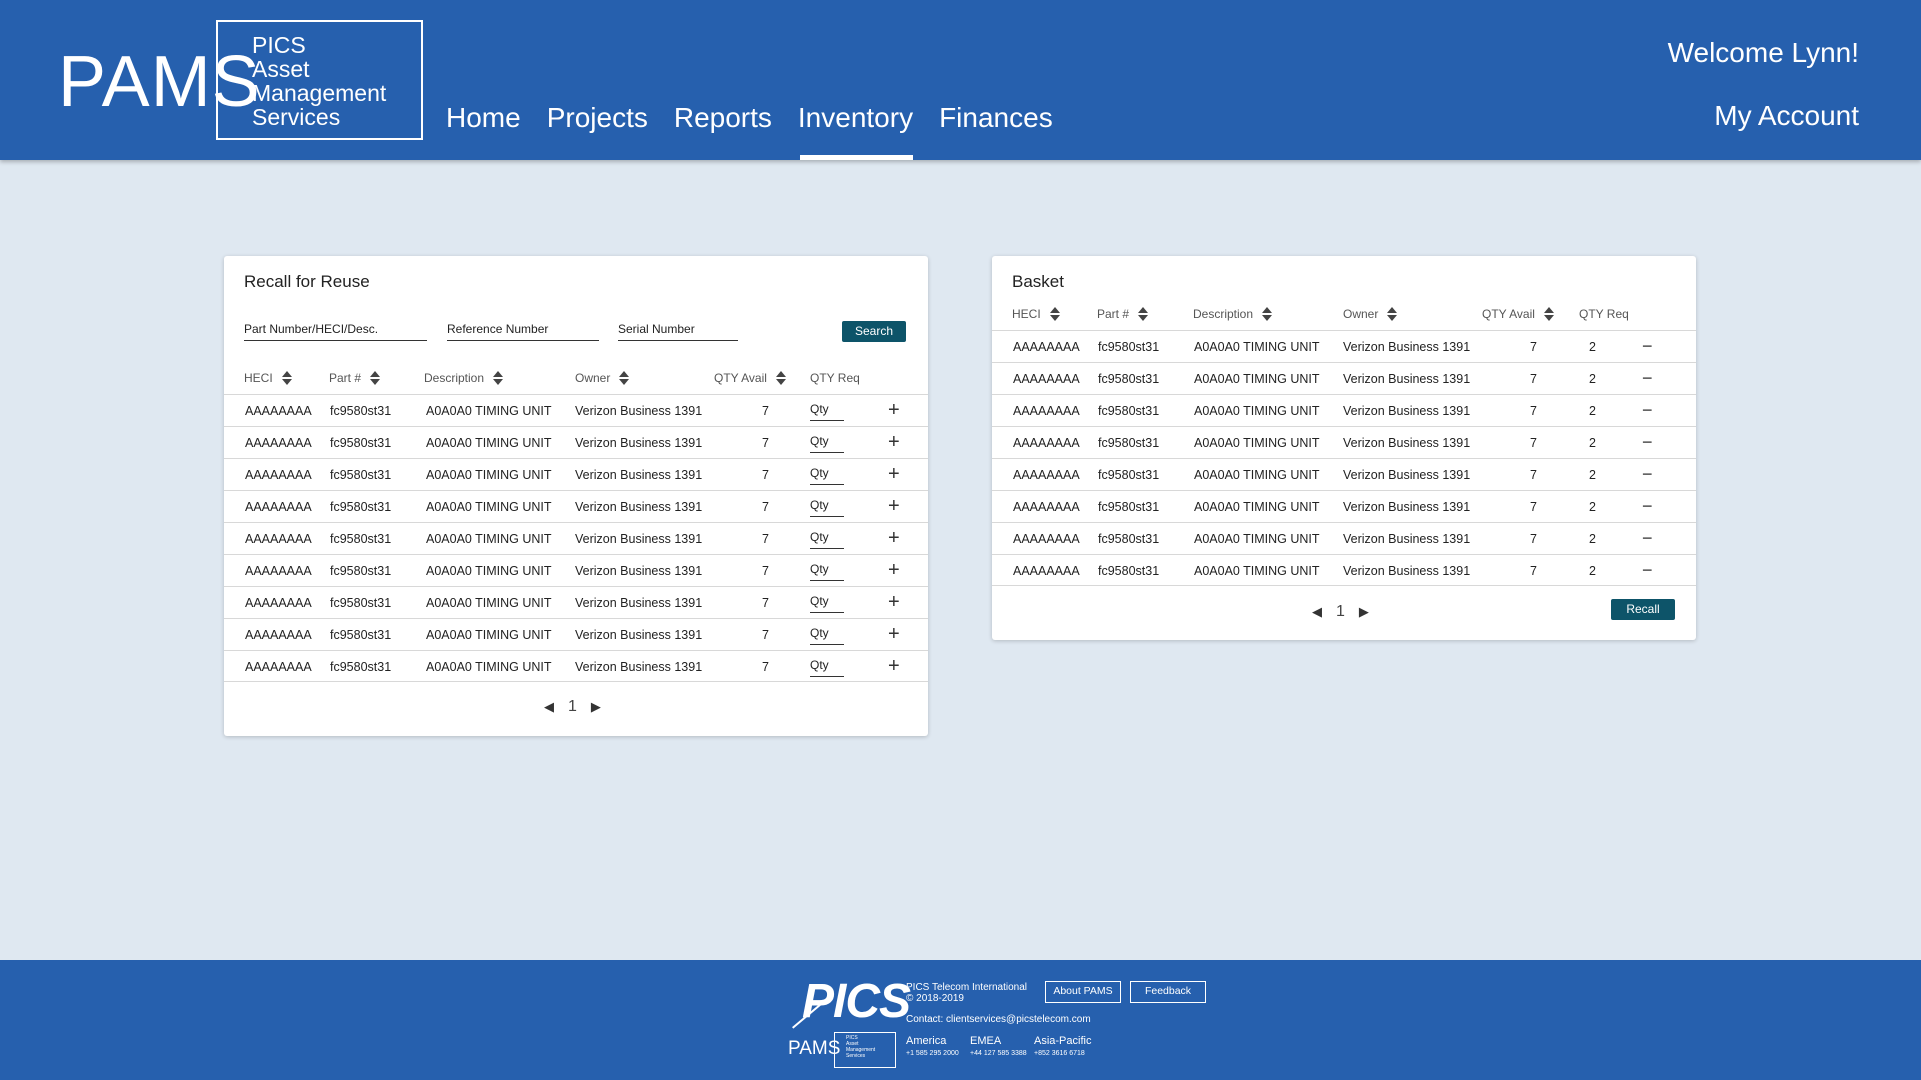  Describe the element at coordinates (996, 130) in the screenshot. I see `nav-finances: Finances` at that location.